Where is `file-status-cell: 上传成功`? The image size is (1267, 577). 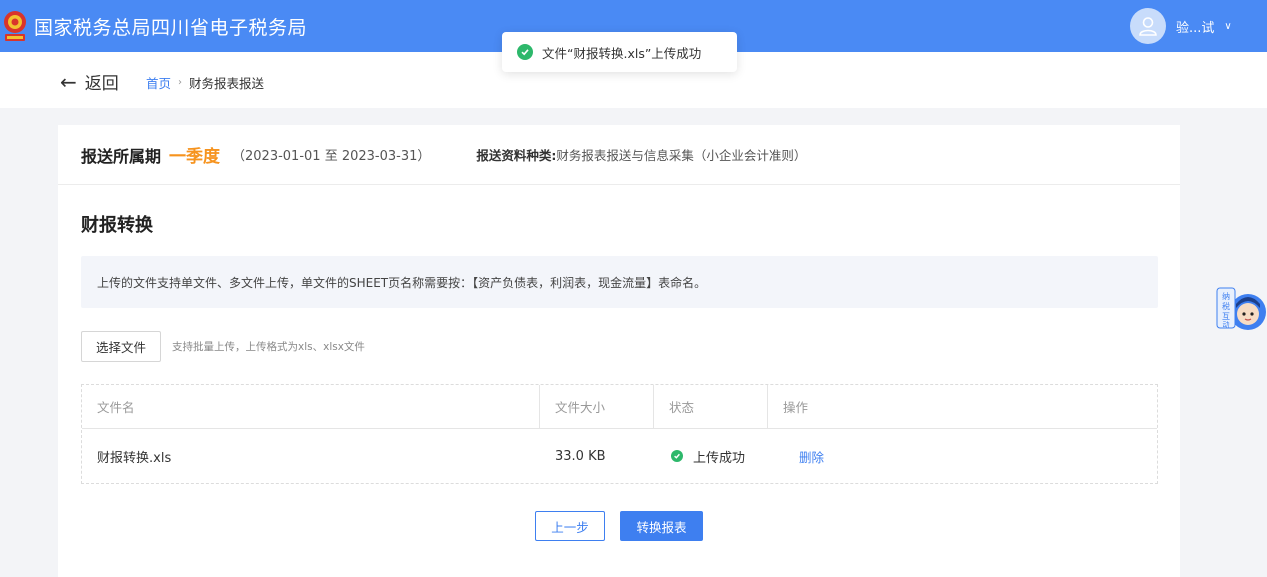 file-status-cell: 上传成功 is located at coordinates (711, 456).